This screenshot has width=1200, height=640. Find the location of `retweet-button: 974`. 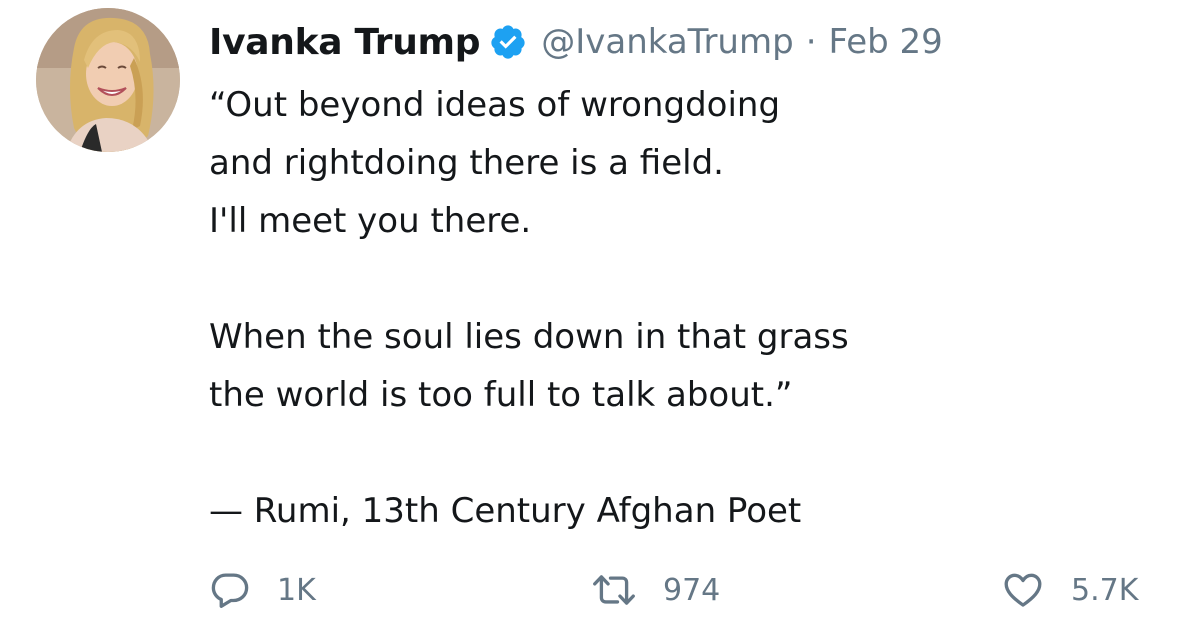

retweet-button: 974 is located at coordinates (655, 590).